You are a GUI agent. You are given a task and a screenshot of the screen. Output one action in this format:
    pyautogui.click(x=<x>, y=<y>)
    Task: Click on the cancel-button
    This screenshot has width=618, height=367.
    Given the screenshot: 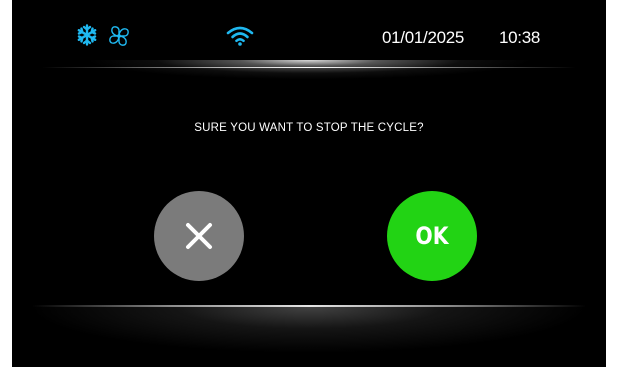 What is the action you would take?
    pyautogui.click(x=199, y=236)
    